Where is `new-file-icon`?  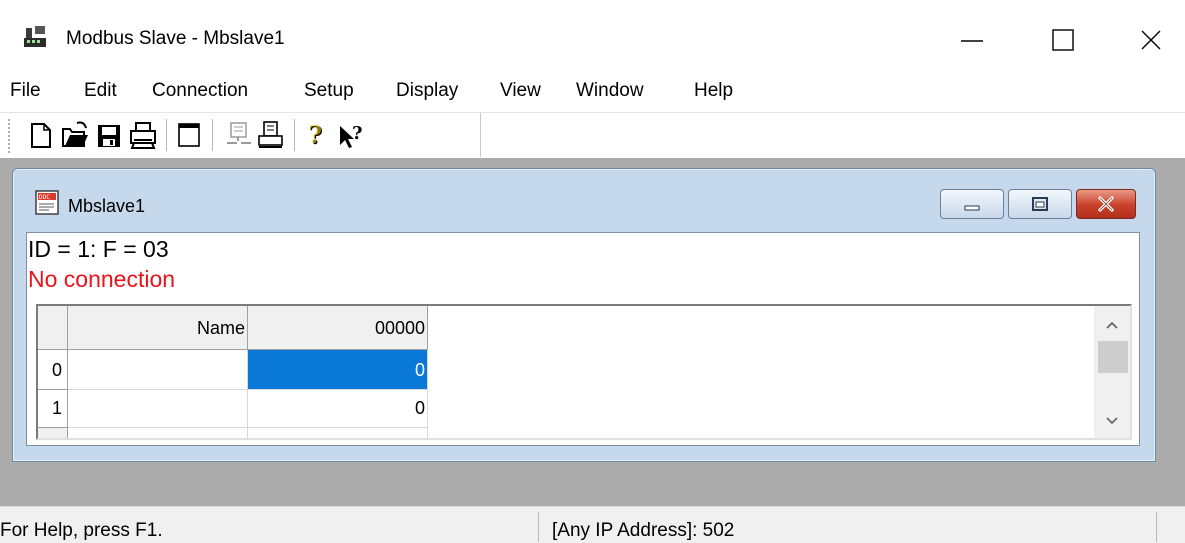 new-file-icon is located at coordinates (41, 135).